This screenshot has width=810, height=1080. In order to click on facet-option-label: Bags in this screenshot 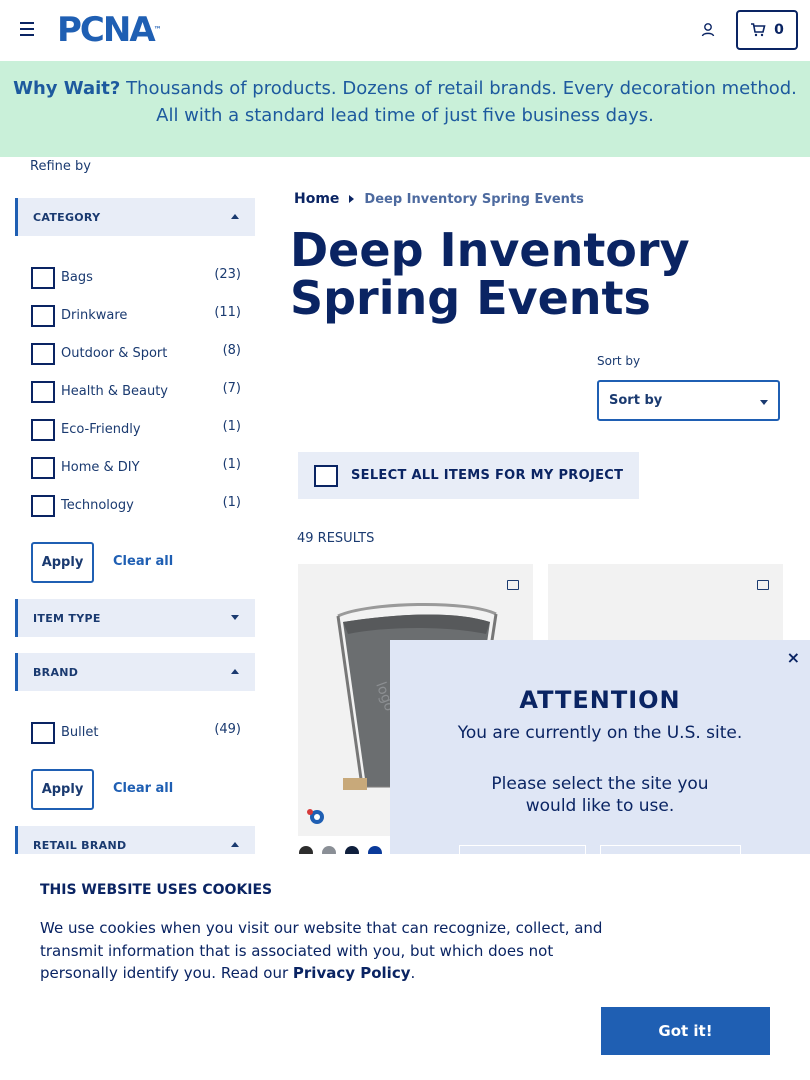, I will do `click(77, 277)`.